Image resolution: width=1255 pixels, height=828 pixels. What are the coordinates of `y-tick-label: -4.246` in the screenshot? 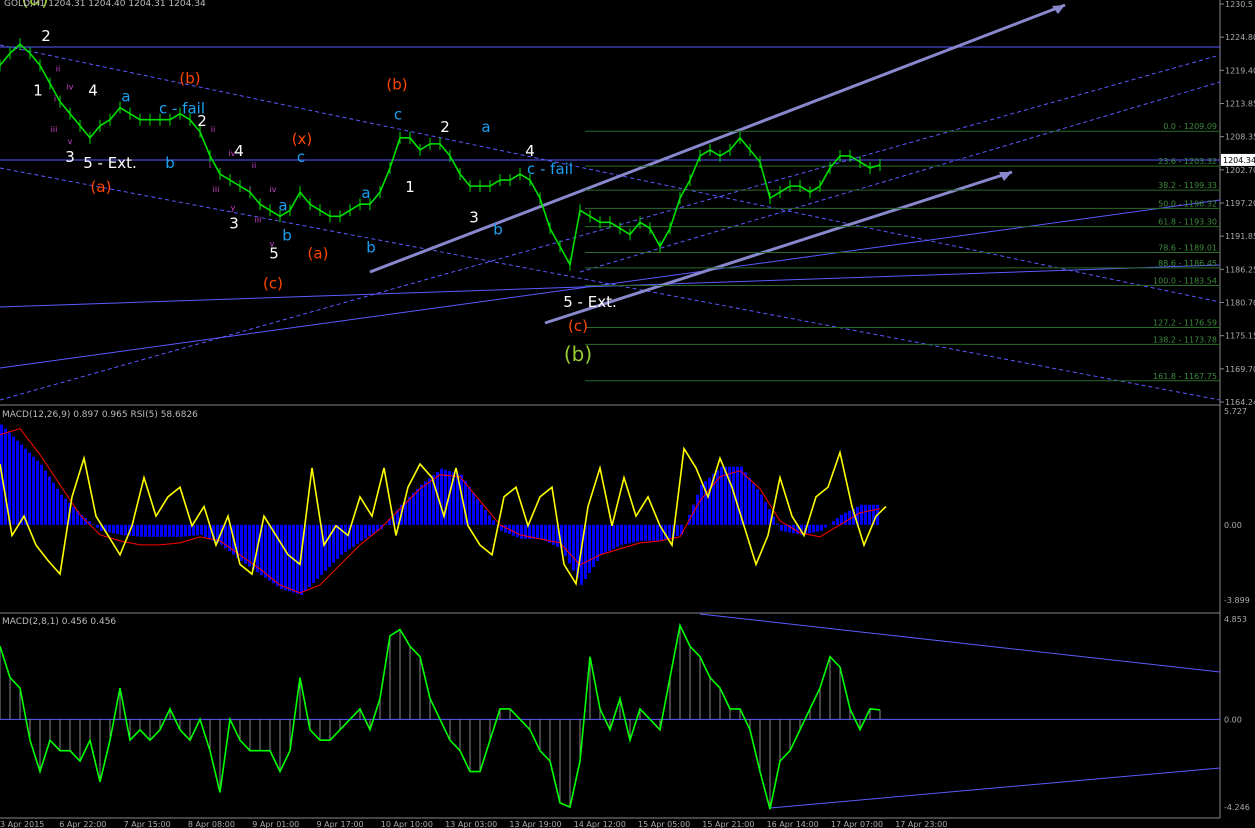 It's located at (1237, 807).